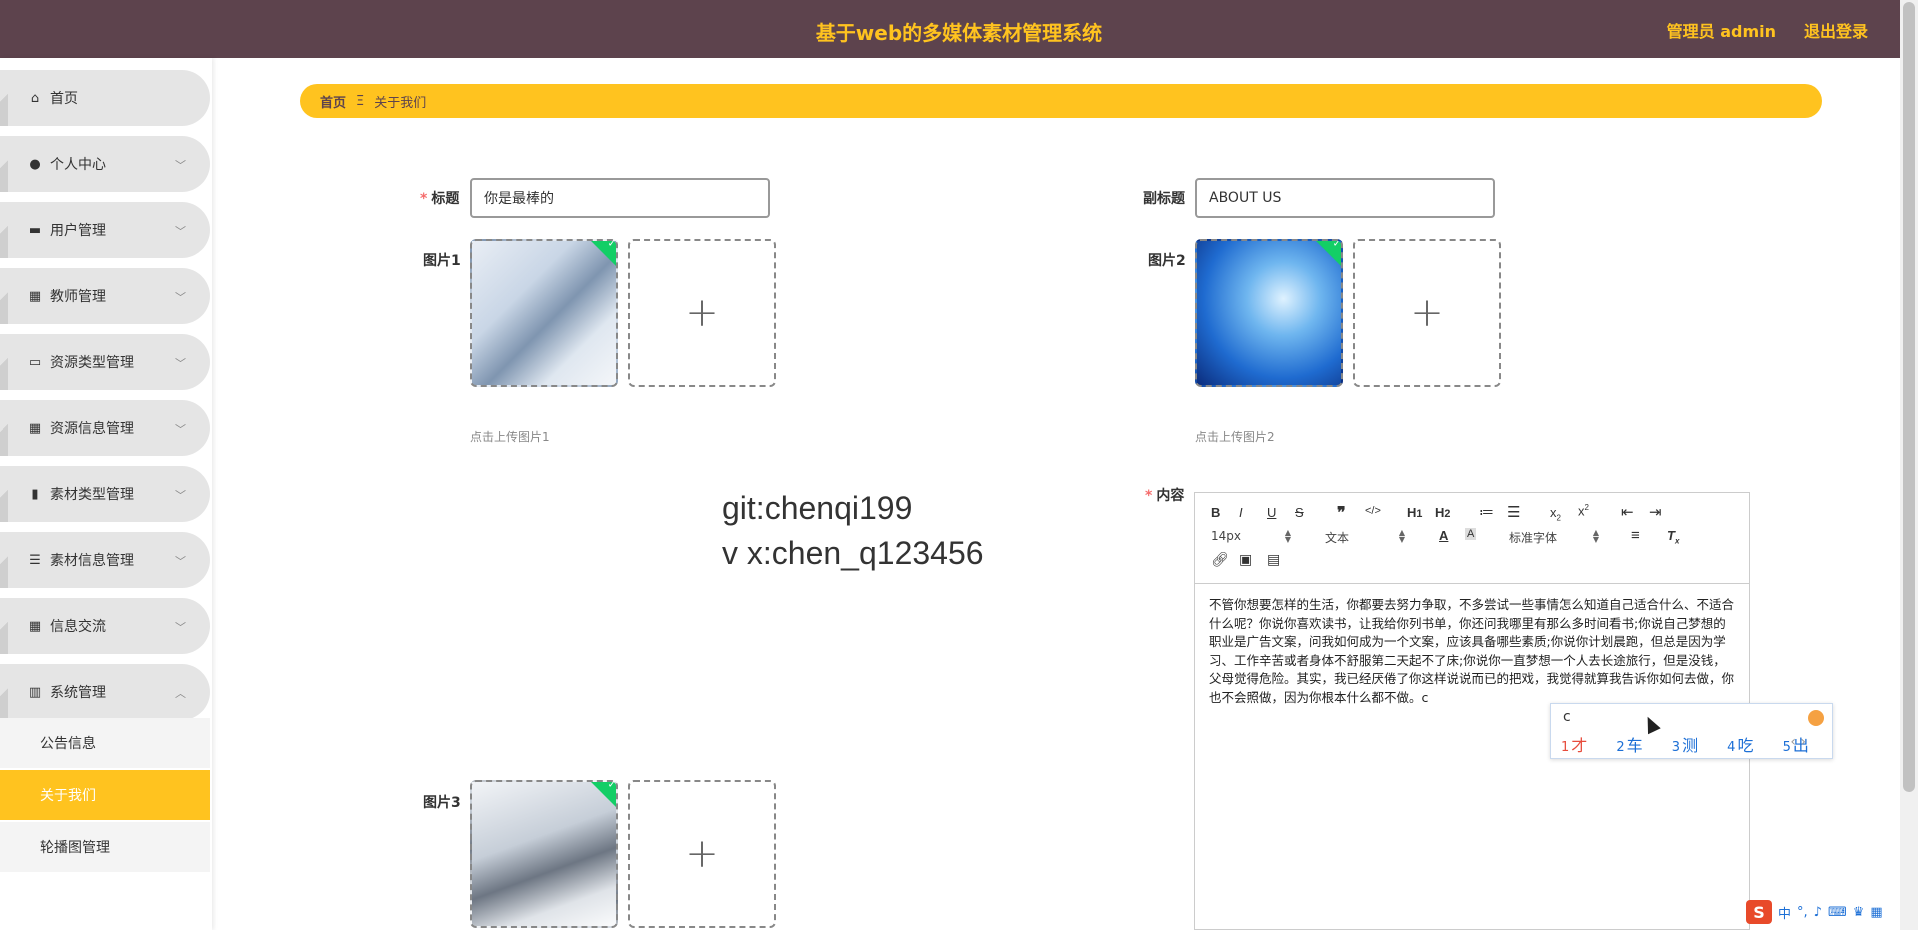  I want to click on ime-lang-toggle: 中, so click(1784, 912).